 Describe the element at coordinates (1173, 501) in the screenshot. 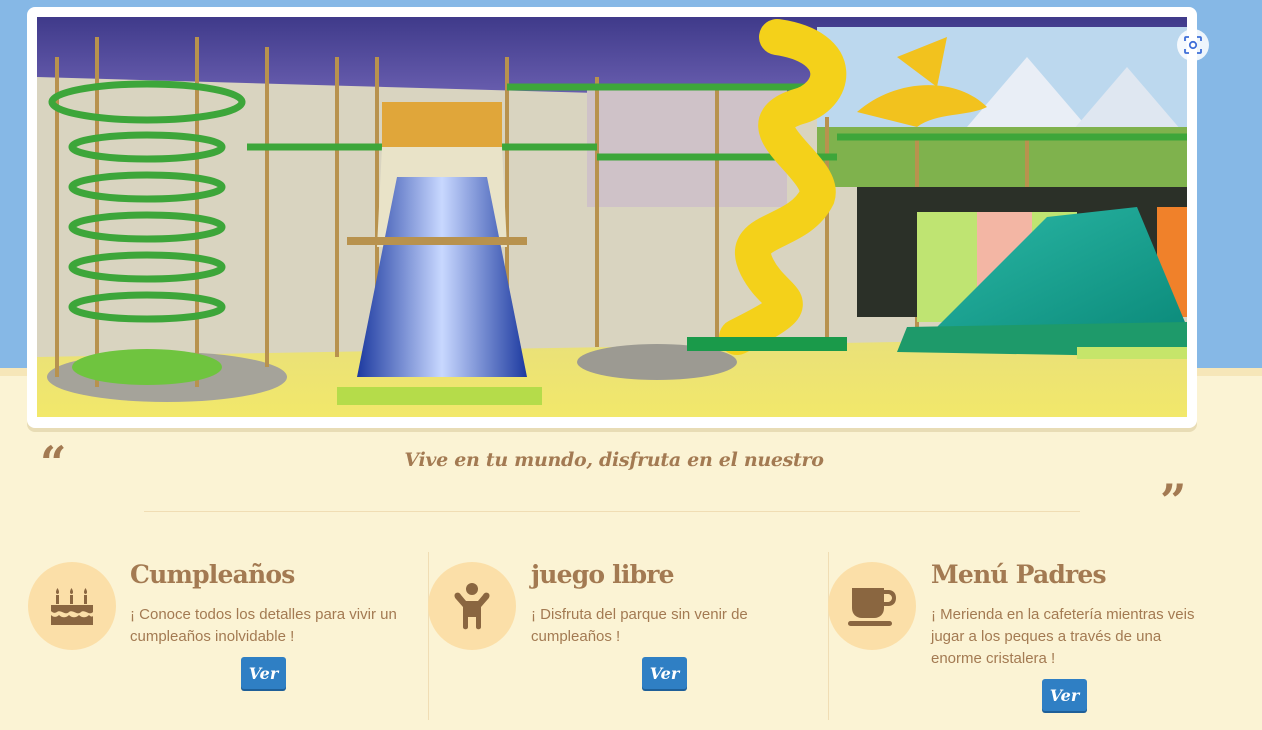

I see `close-quote-mark: ”` at that location.